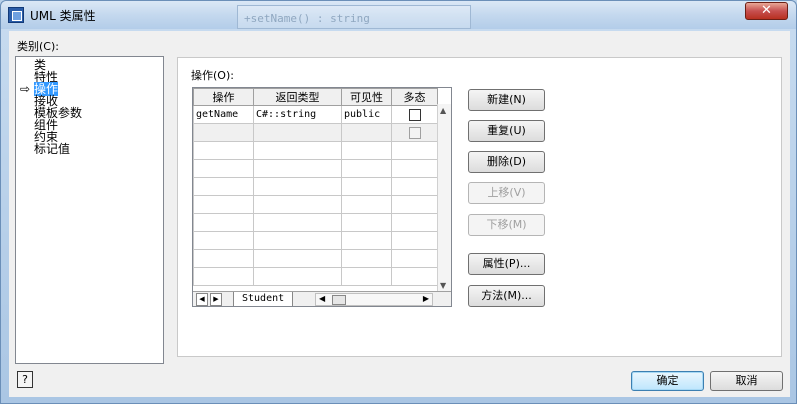 The height and width of the screenshot is (404, 797). Describe the element at coordinates (667, 381) in the screenshot. I see `ok-button: 确定` at that location.